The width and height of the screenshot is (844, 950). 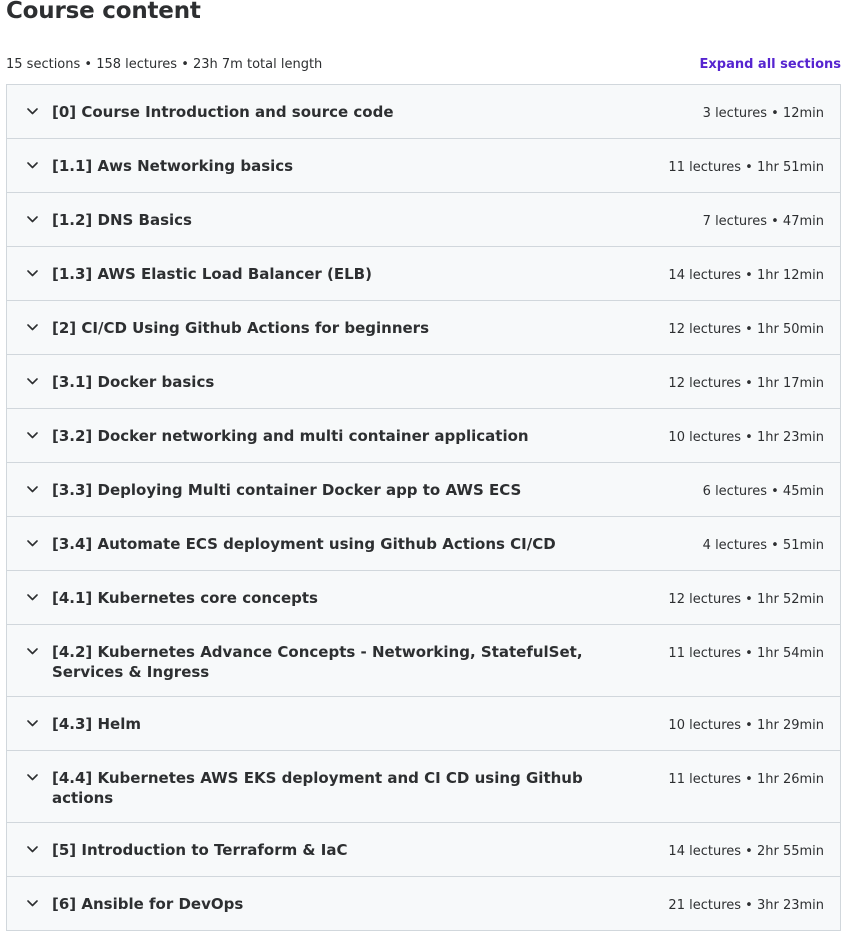 I want to click on section-info: 14 lectures • 1hr 12min, so click(x=746, y=275).